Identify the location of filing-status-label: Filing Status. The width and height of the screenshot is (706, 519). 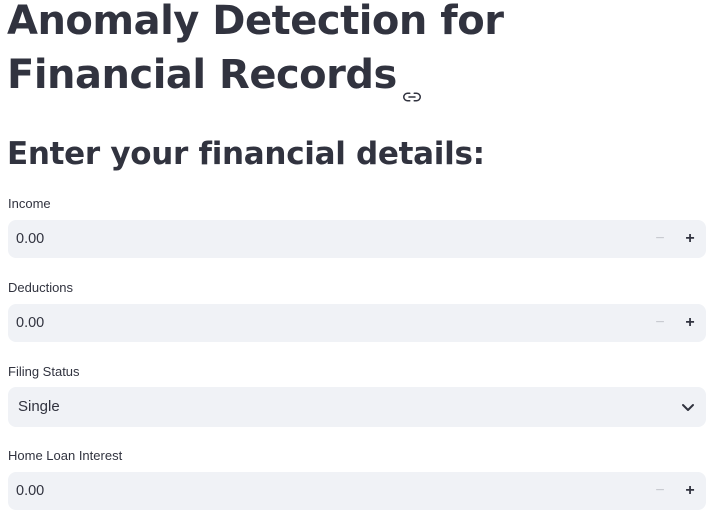
(44, 371).